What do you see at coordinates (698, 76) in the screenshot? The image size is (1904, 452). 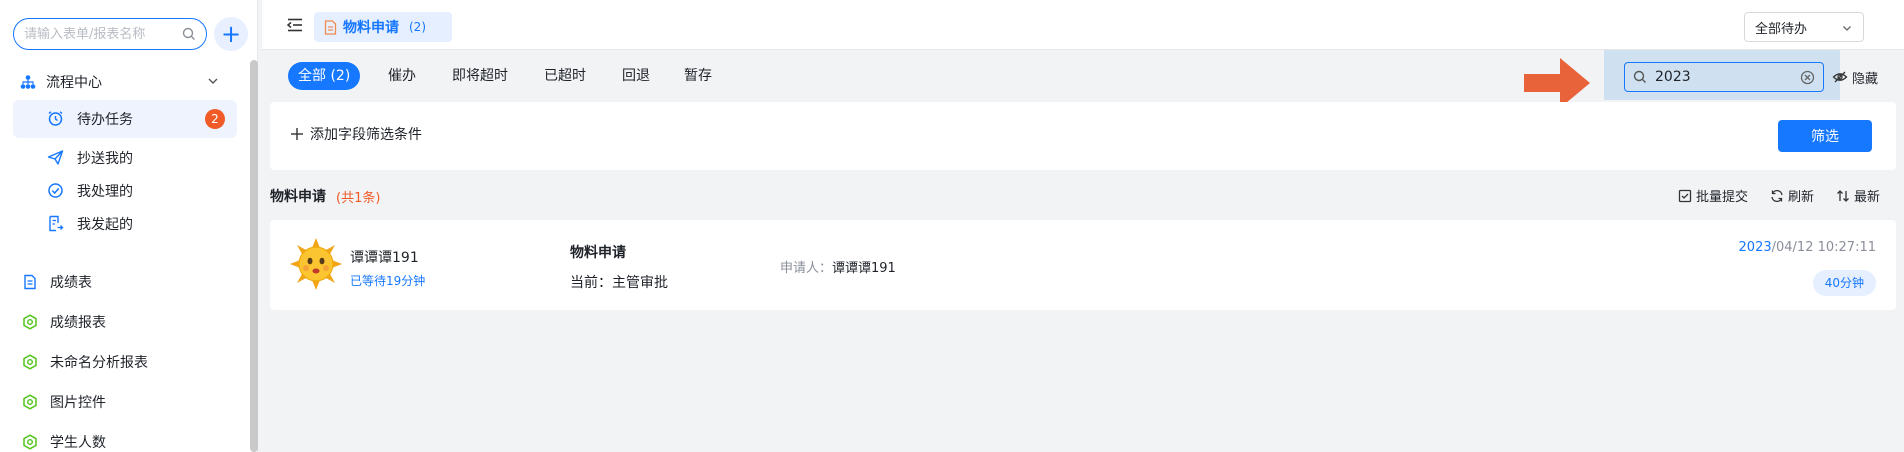 I see `tab-draft: 暂存` at bounding box center [698, 76].